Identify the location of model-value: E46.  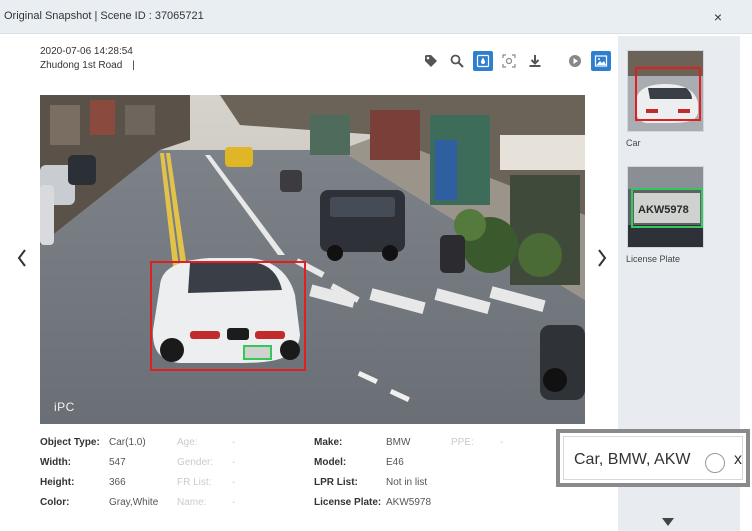
(395, 462).